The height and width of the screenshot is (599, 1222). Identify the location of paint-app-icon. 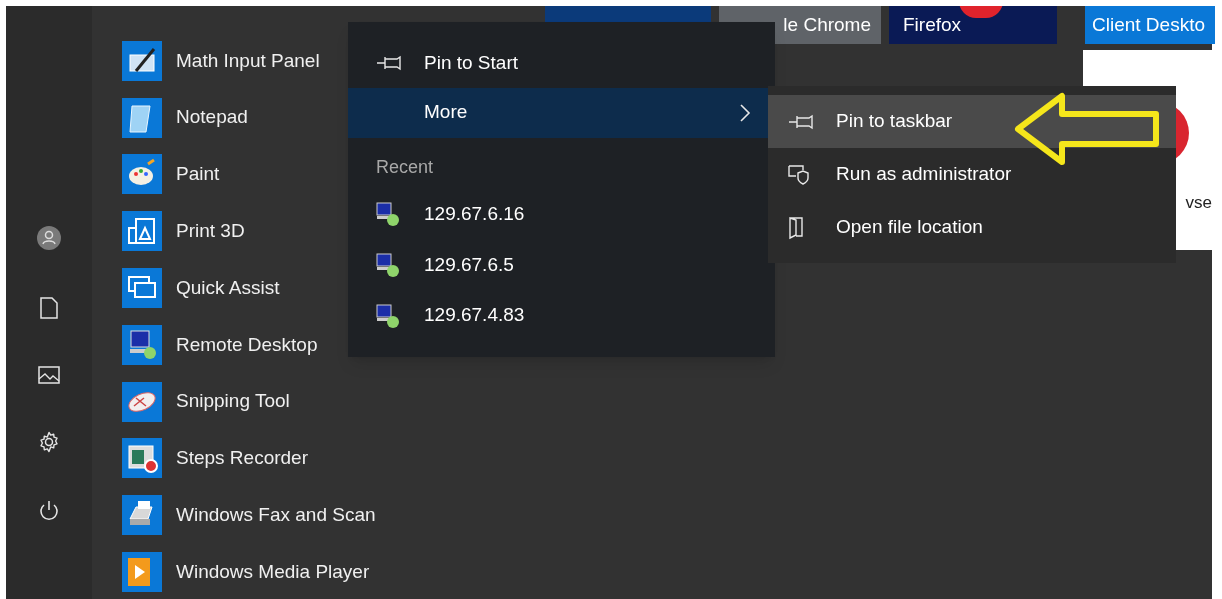
(142, 174).